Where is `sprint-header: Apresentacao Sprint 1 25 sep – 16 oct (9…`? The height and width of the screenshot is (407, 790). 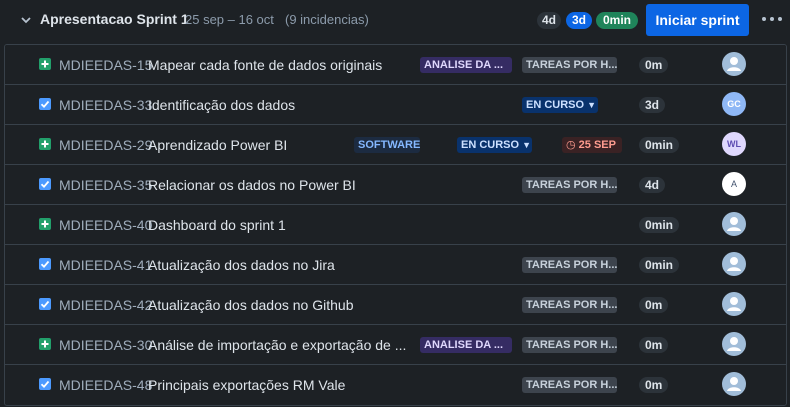 sprint-header: Apresentacao Sprint 1 25 sep – 16 oct (9… is located at coordinates (395, 20).